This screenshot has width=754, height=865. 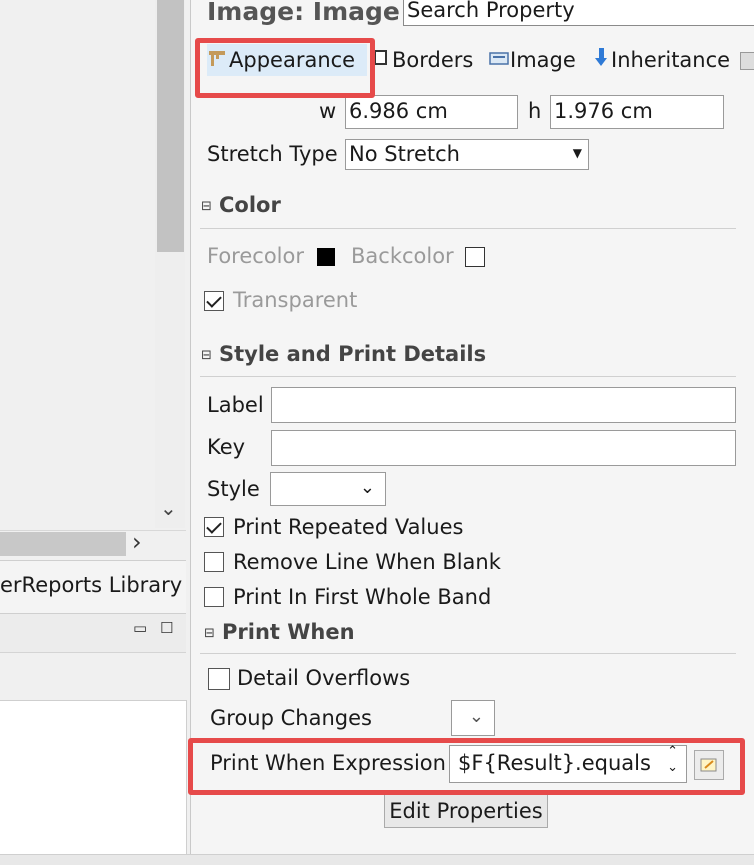 What do you see at coordinates (250, 205) in the screenshot?
I see `color-section-title: Color` at bounding box center [250, 205].